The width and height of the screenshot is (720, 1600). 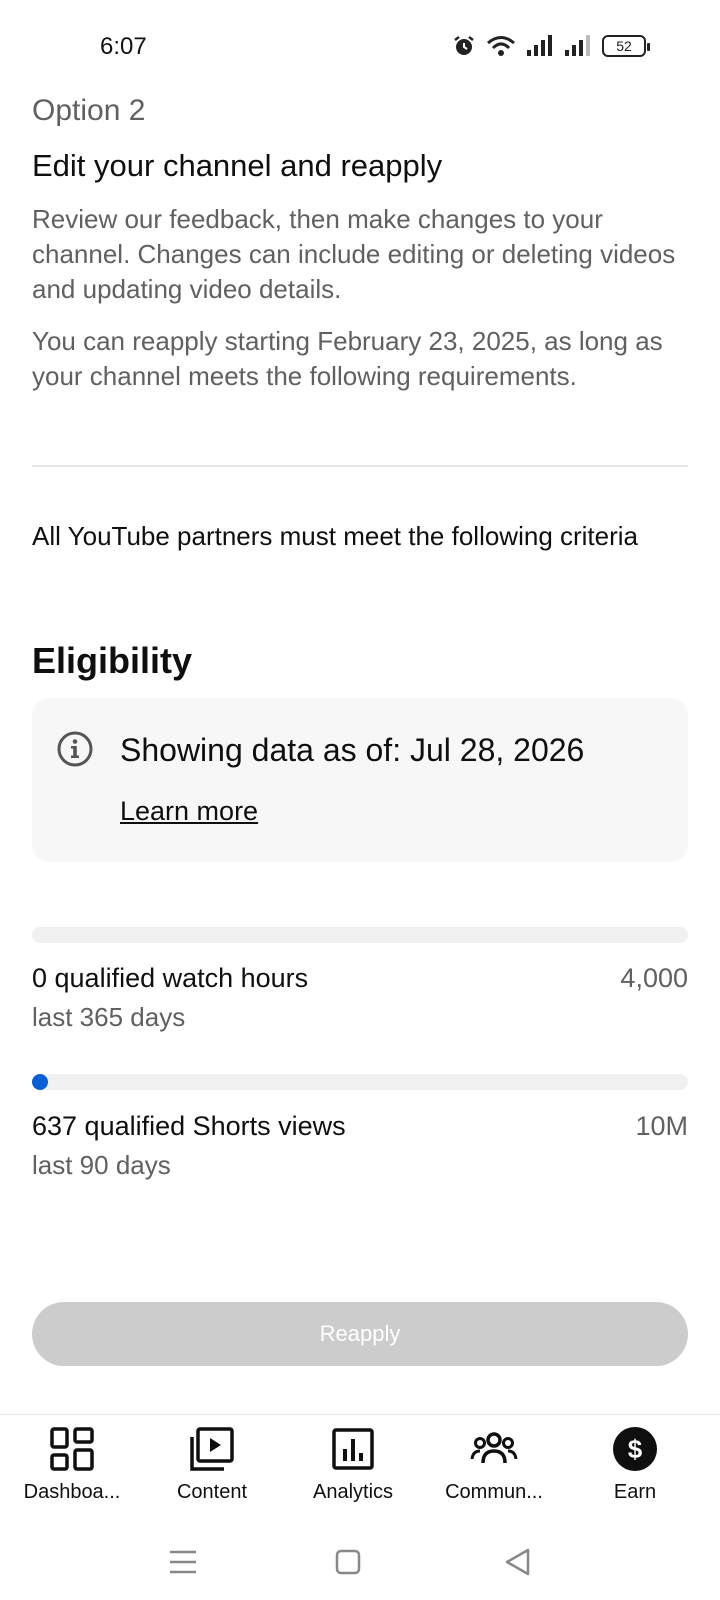 What do you see at coordinates (360, 48) in the screenshot?
I see `status-bar: 6:07 52` at bounding box center [360, 48].